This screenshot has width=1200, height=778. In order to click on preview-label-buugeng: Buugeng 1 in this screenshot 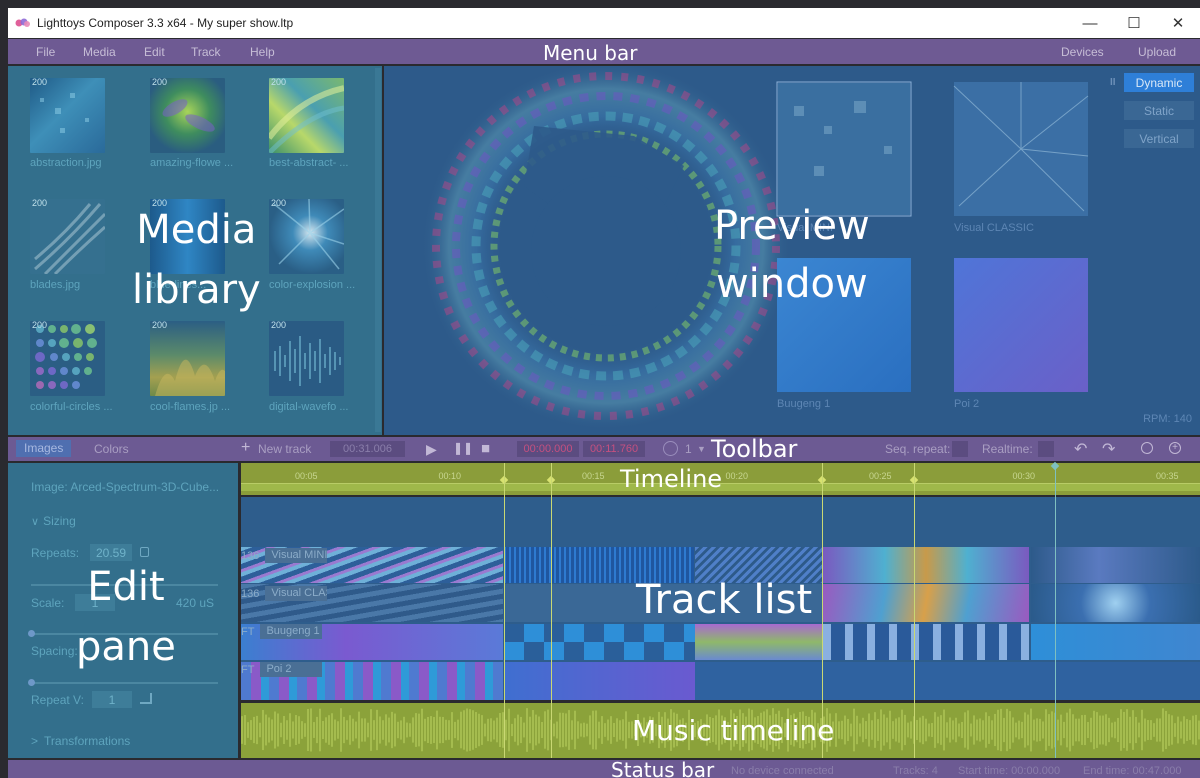, I will do `click(804, 404)`.